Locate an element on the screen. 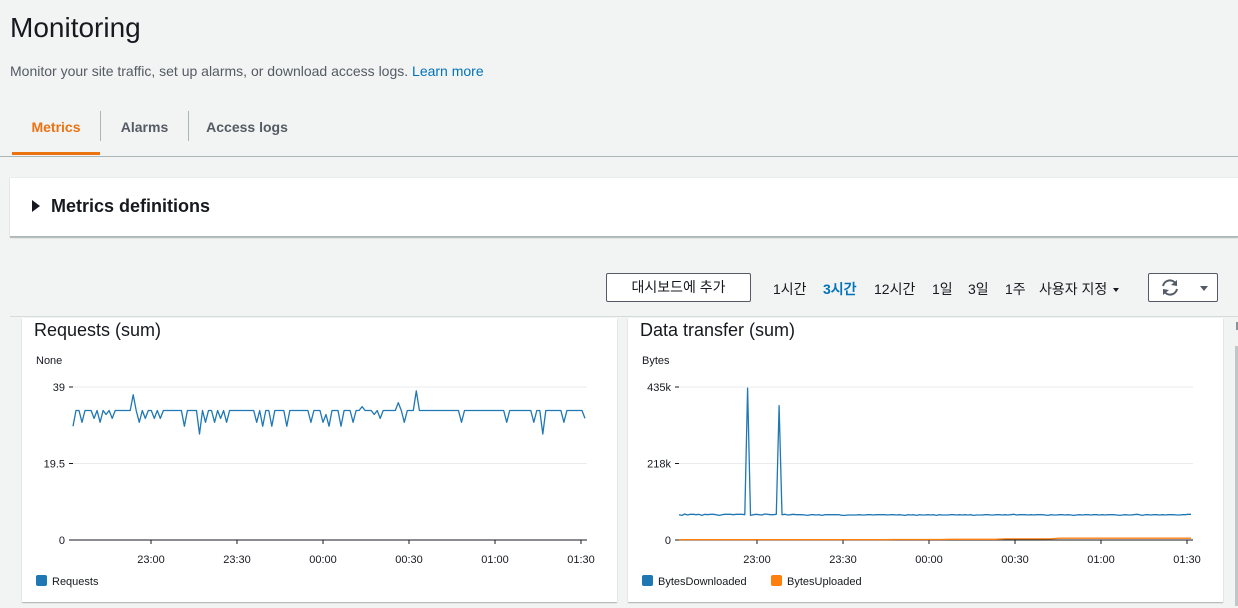 This screenshot has height=608, width=1238. tab-alarms: Alarms is located at coordinates (144, 127).